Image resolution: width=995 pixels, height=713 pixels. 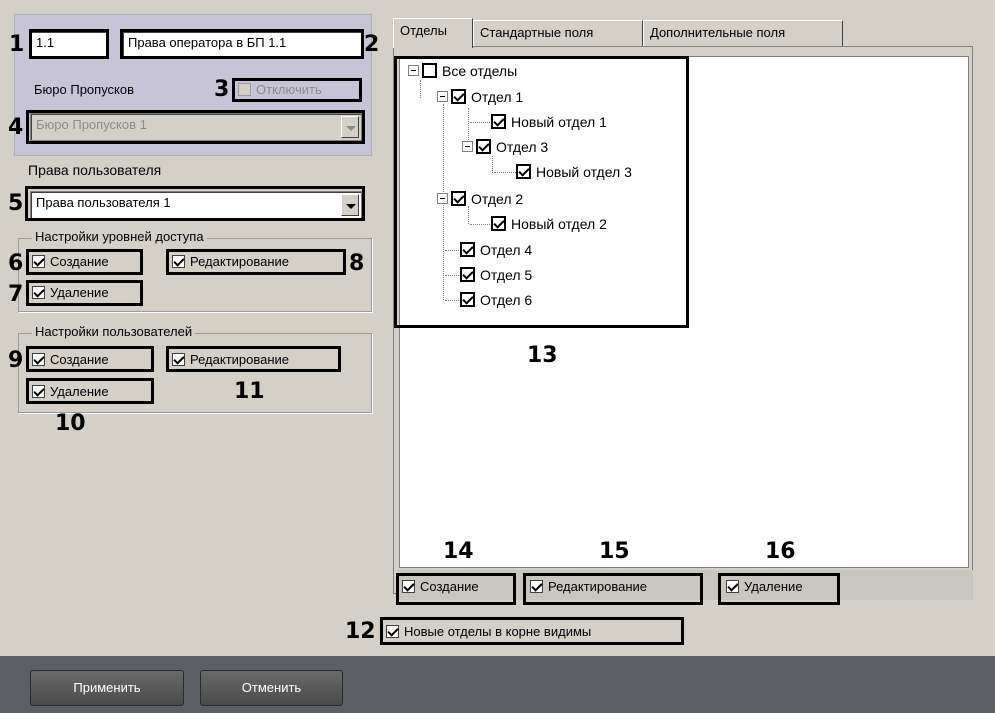 I want to click on callout-number: 14, so click(x=458, y=551).